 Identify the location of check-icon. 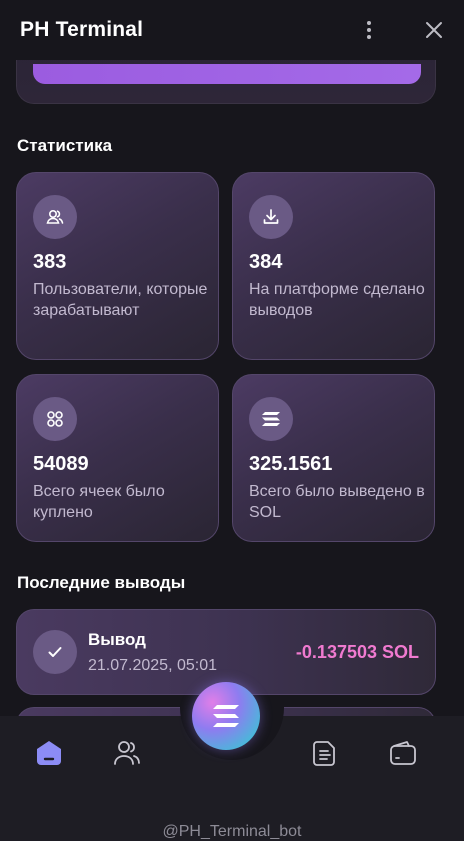
(55, 652).